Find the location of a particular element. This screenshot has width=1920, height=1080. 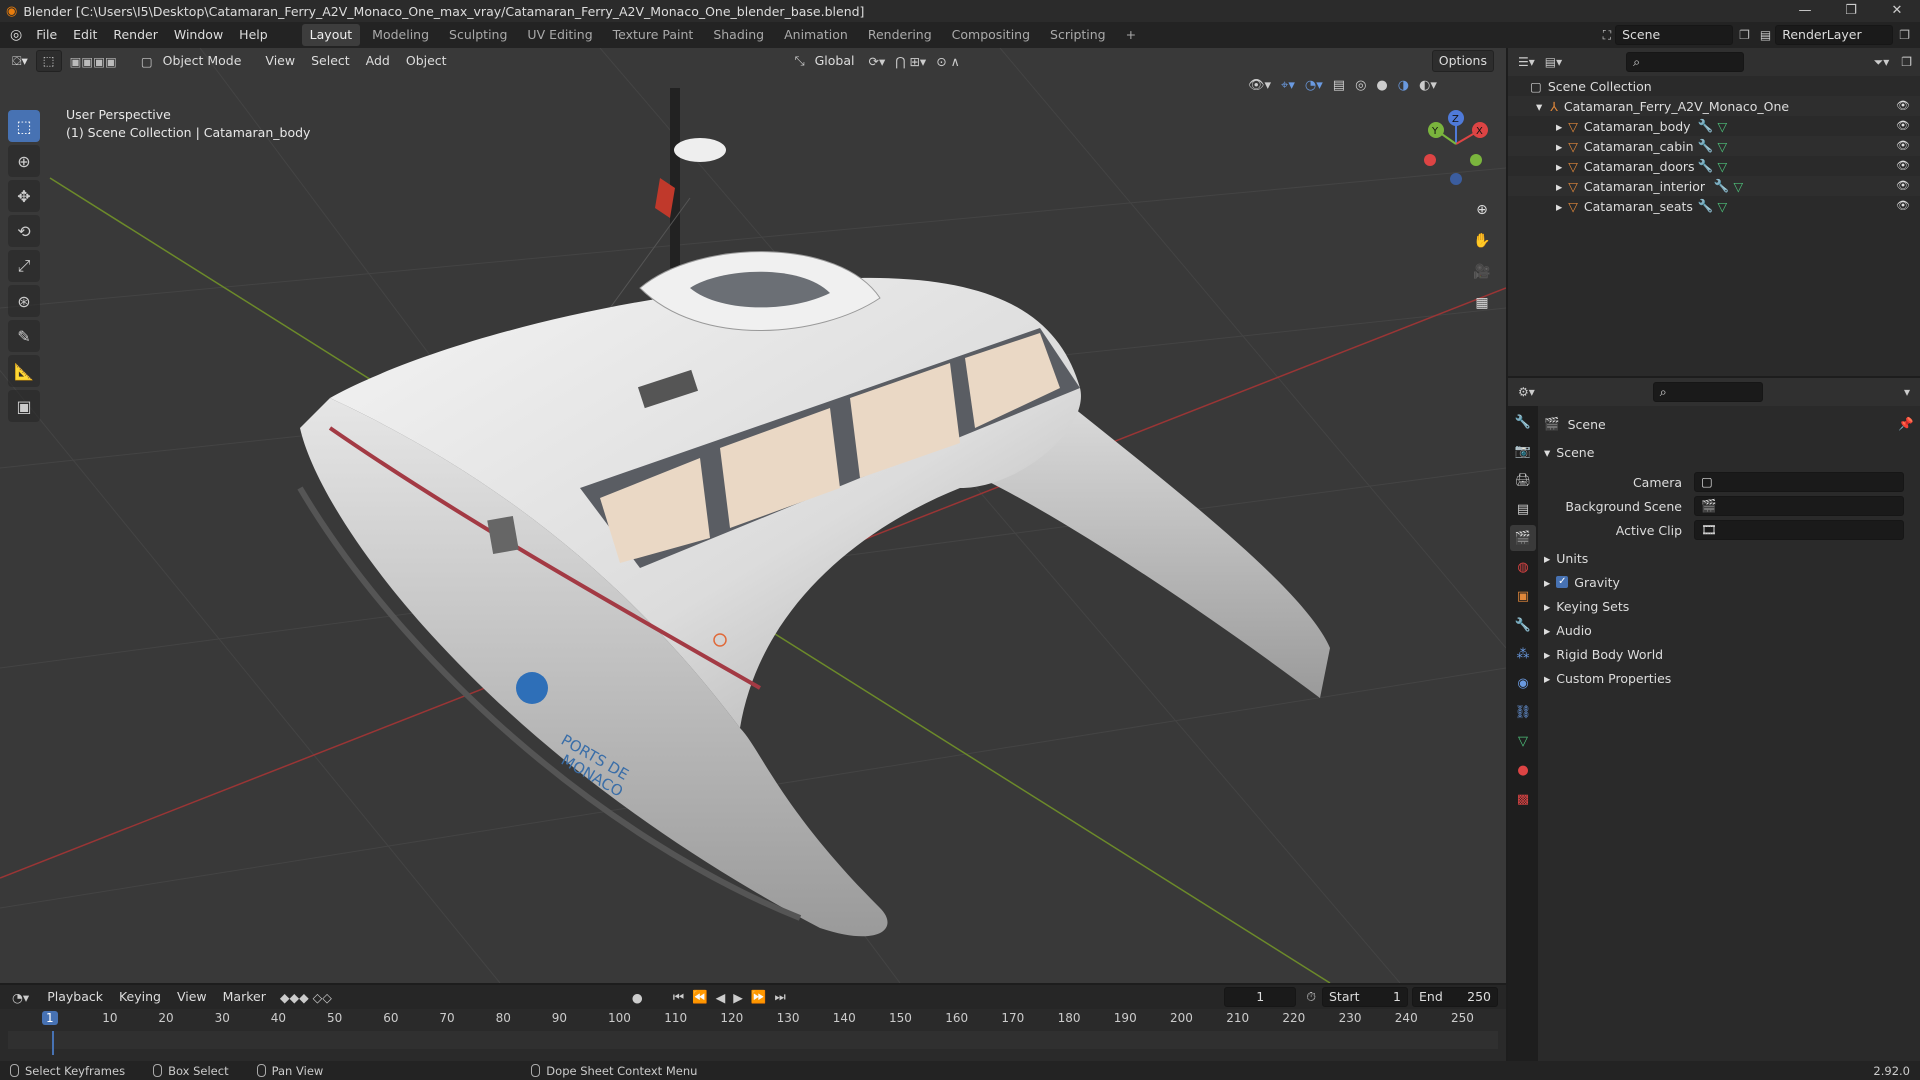

properties-search-input: ⌕ is located at coordinates (1707, 392).